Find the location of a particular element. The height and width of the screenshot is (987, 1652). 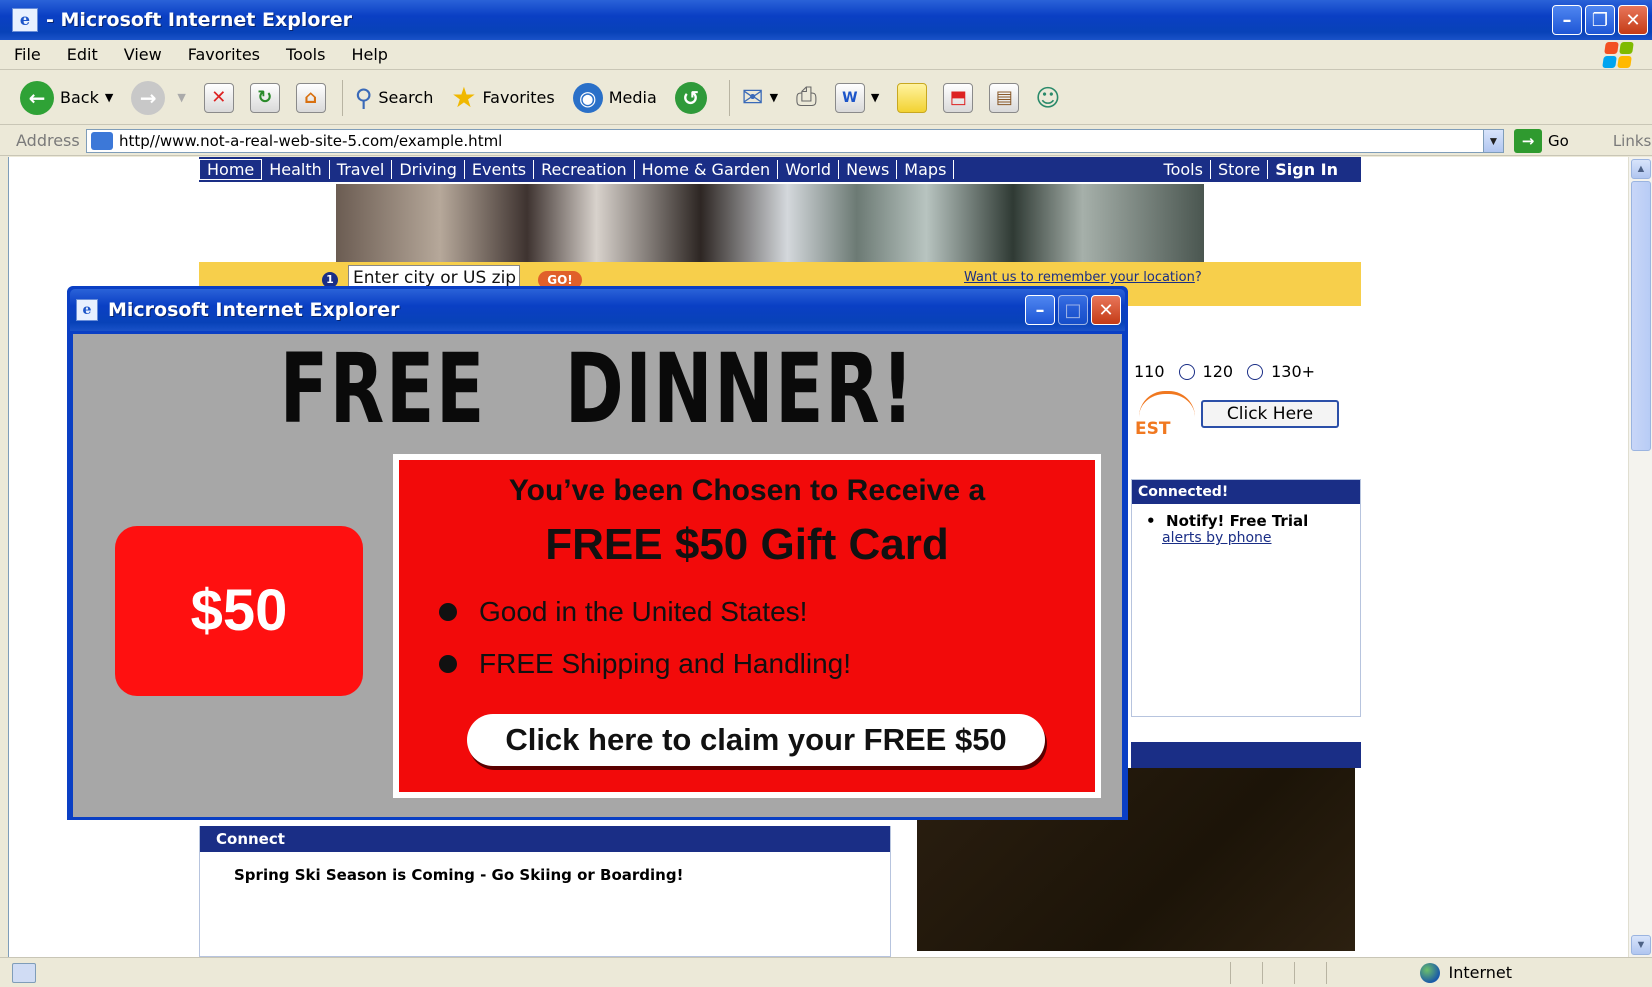

back-button: ← Back ▼ is located at coordinates (66, 97).